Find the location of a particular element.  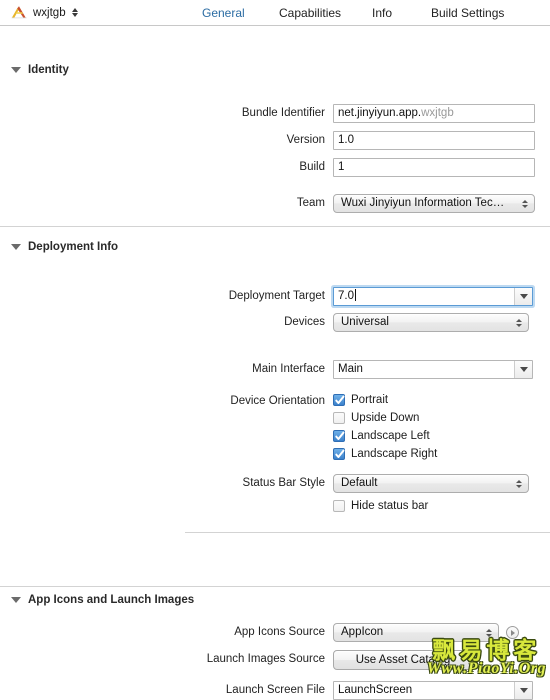

row-app-icons-source: App Icons Source AppIcon is located at coordinates (275, 632).